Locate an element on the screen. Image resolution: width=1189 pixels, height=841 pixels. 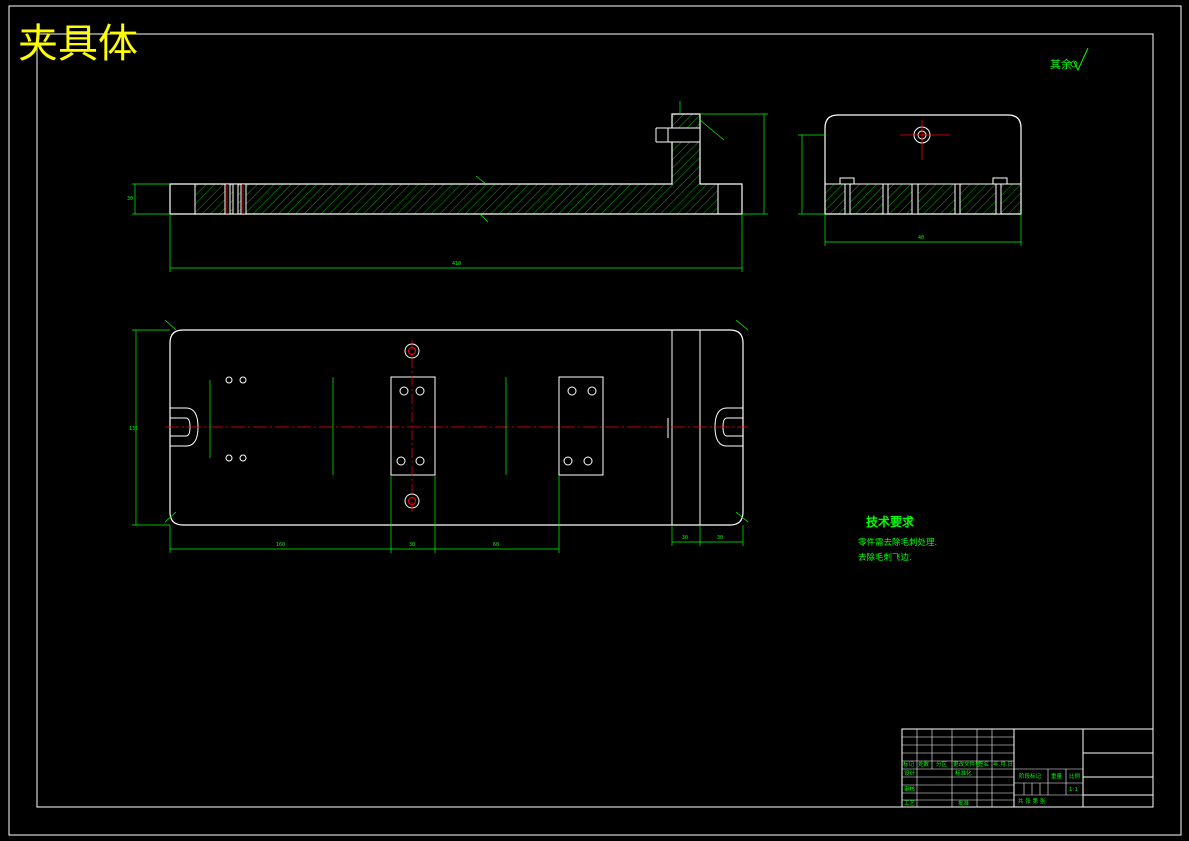
svg-text: 比例 is located at coordinates (1075, 776).